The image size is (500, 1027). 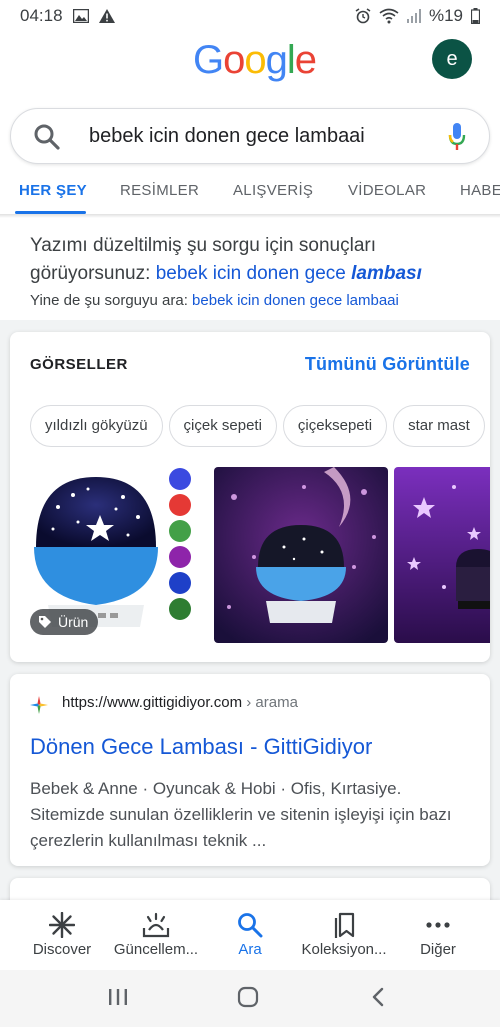 I want to click on star-projection-image, so click(x=442, y=555).